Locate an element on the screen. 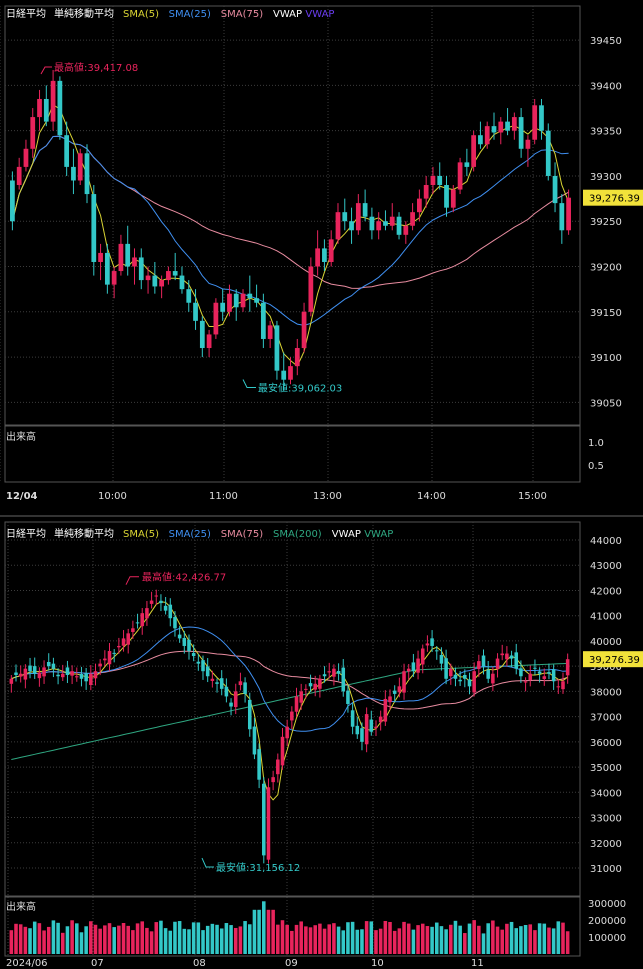 This screenshot has height=969, width=643. volume-tick: 300000 is located at coordinates (607, 904).